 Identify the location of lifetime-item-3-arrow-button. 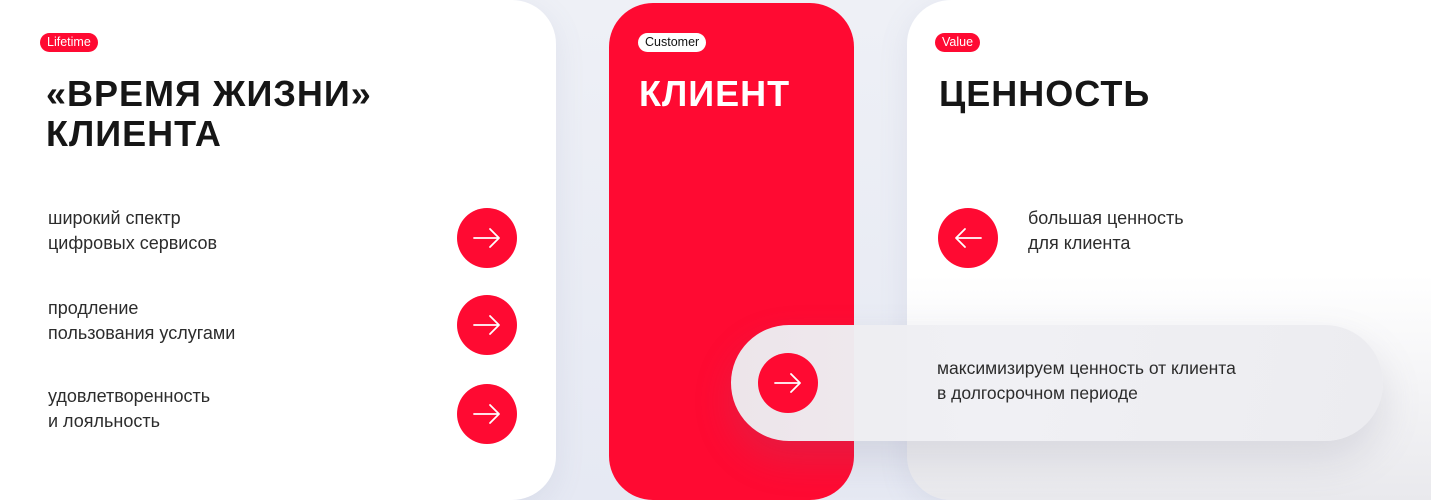
(487, 414).